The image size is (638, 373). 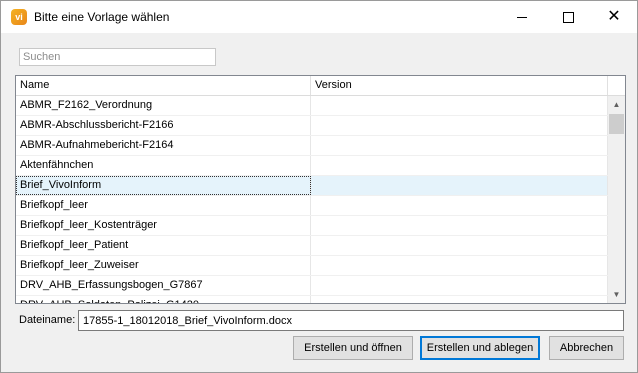 I want to click on maximize-icon, so click(x=568, y=17).